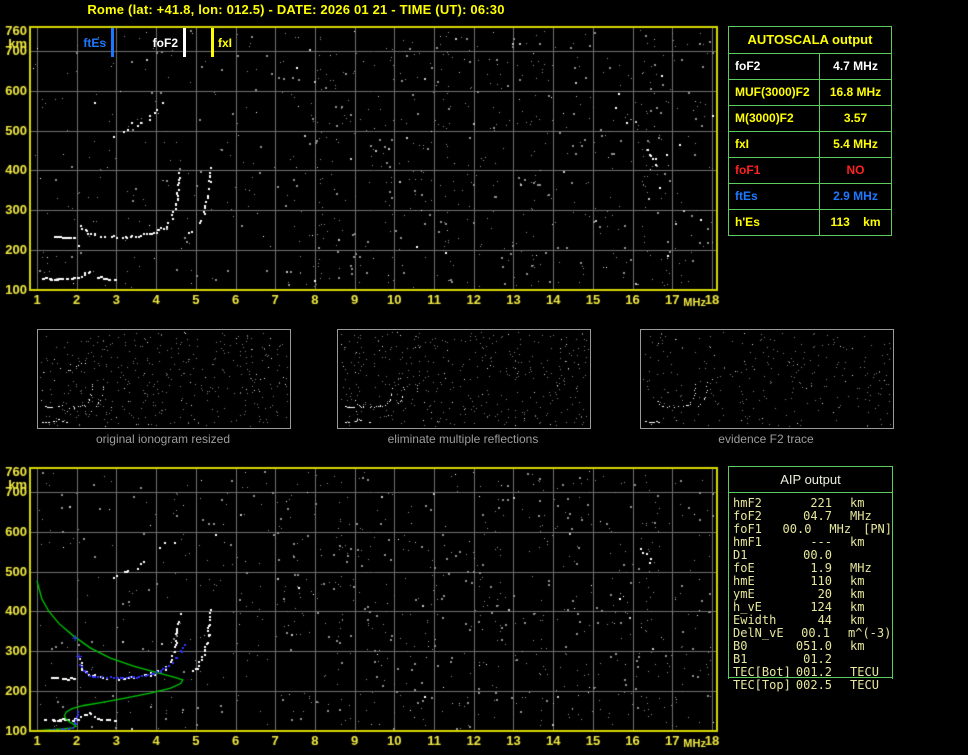 The height and width of the screenshot is (755, 968). I want to click on thumbnail-caption: original ionogram resized, so click(163, 439).